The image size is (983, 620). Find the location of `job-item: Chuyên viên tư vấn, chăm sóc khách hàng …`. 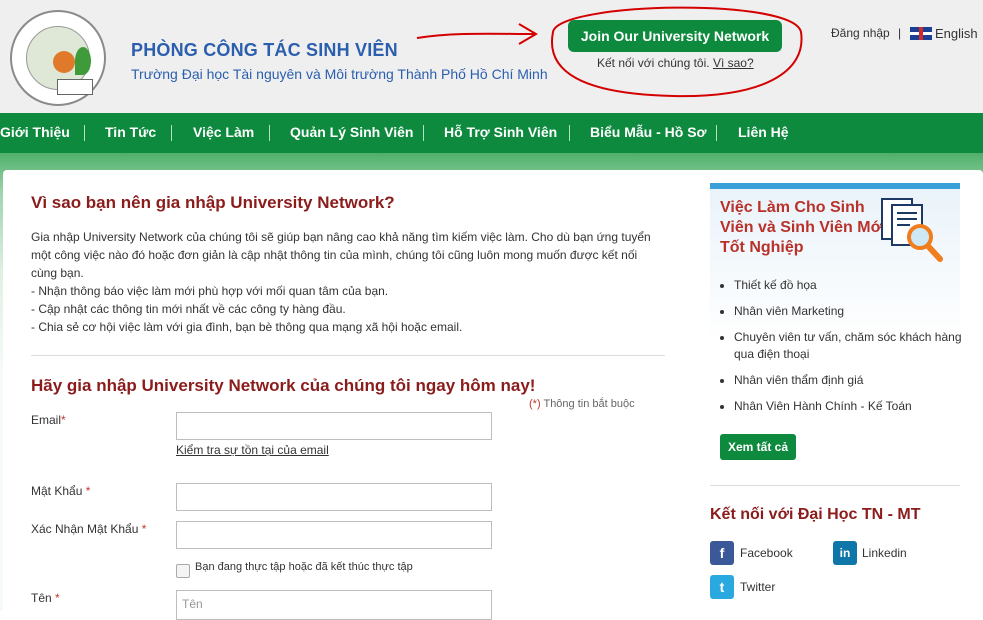

job-item: Chuyên viên tư vấn, chăm sóc khách hàng … is located at coordinates (849, 346).